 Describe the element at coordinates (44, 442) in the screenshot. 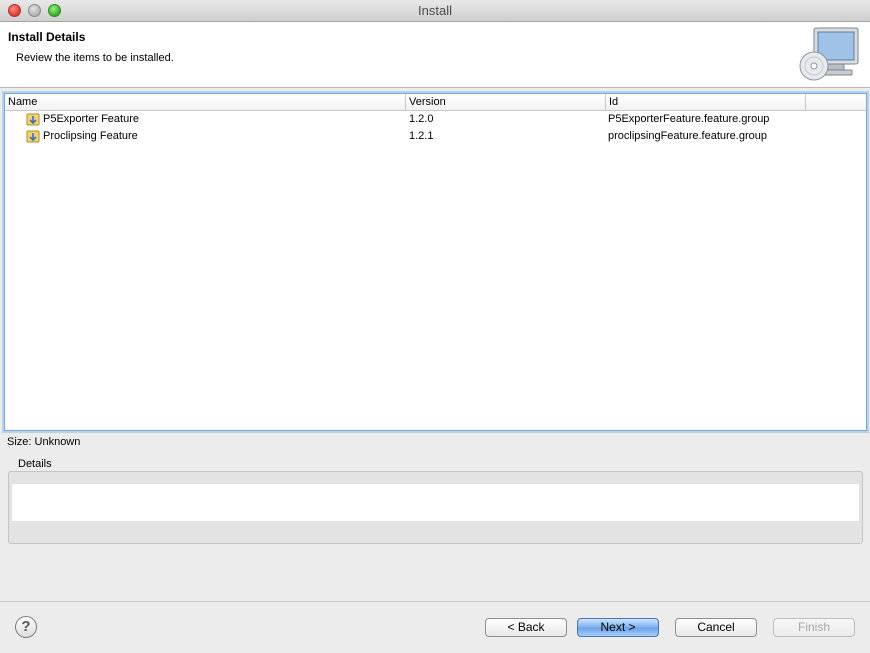

I see `size-label: Size: Unknown` at that location.